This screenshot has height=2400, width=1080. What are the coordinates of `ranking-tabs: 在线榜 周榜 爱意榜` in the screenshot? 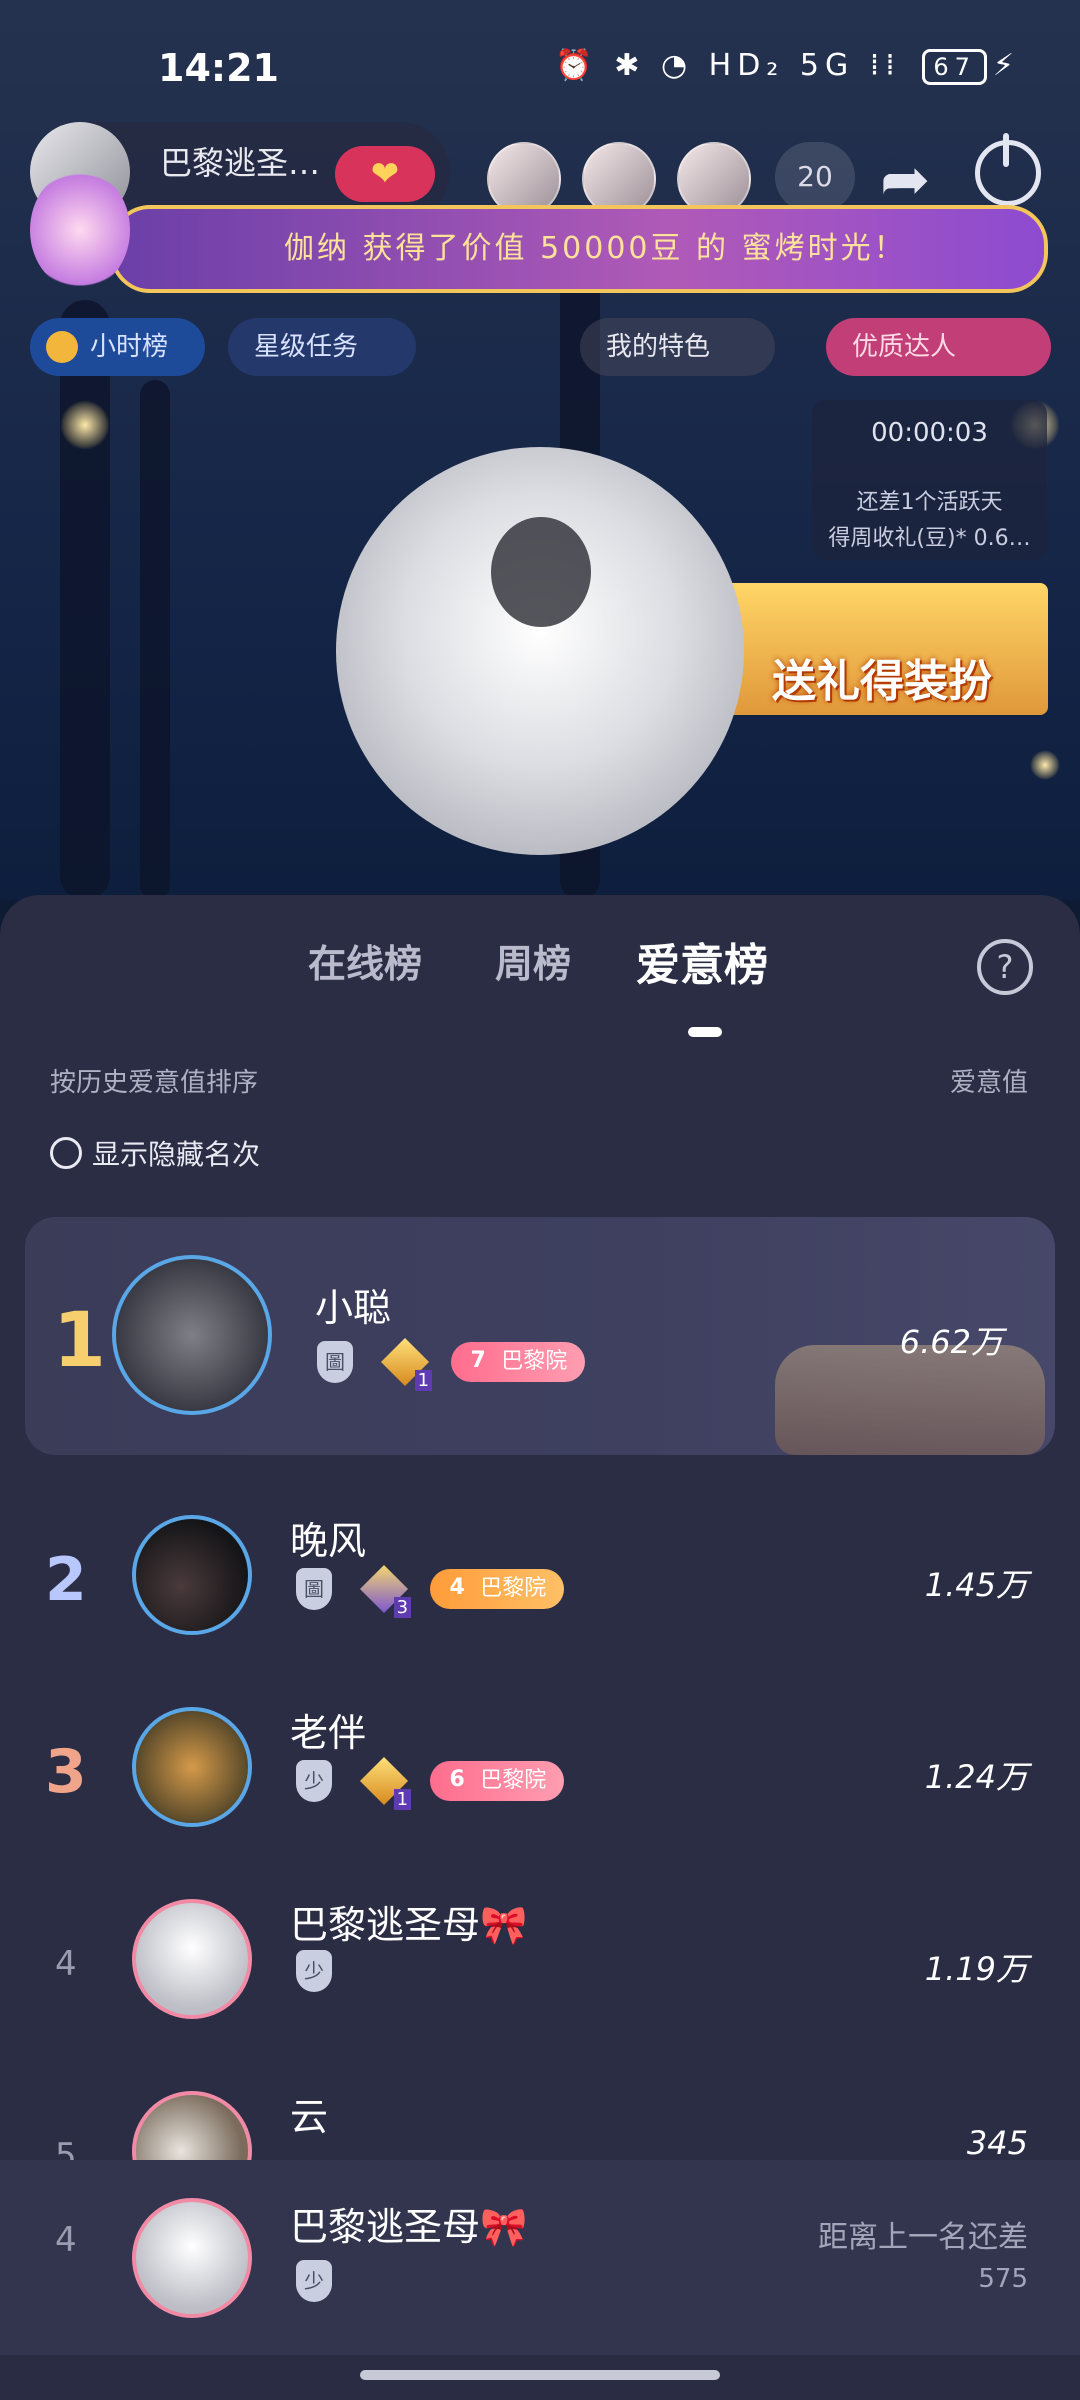 It's located at (540, 963).